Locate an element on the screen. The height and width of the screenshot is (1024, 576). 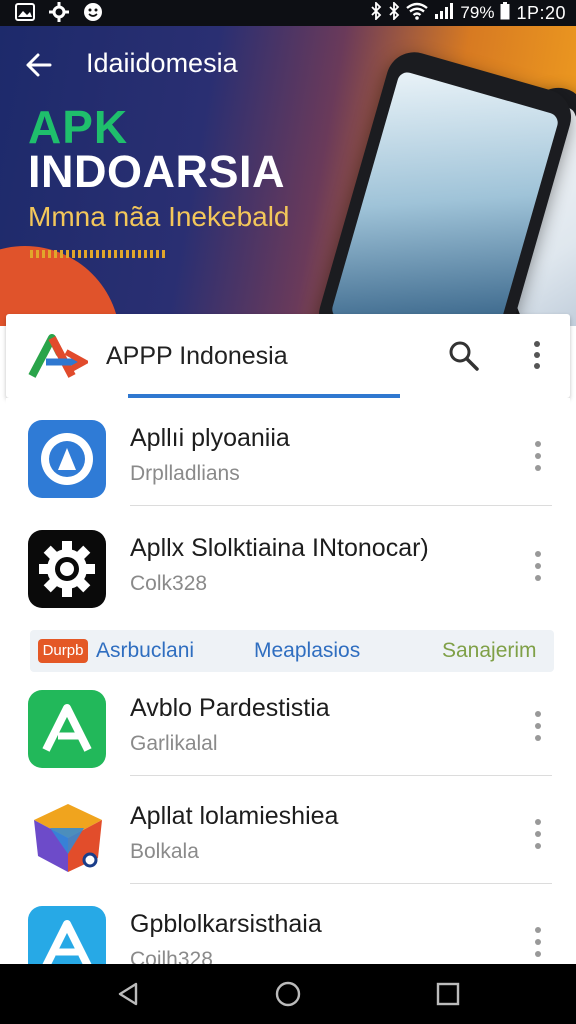
banner-nav-title: Idaiidomesia is located at coordinates (162, 63).